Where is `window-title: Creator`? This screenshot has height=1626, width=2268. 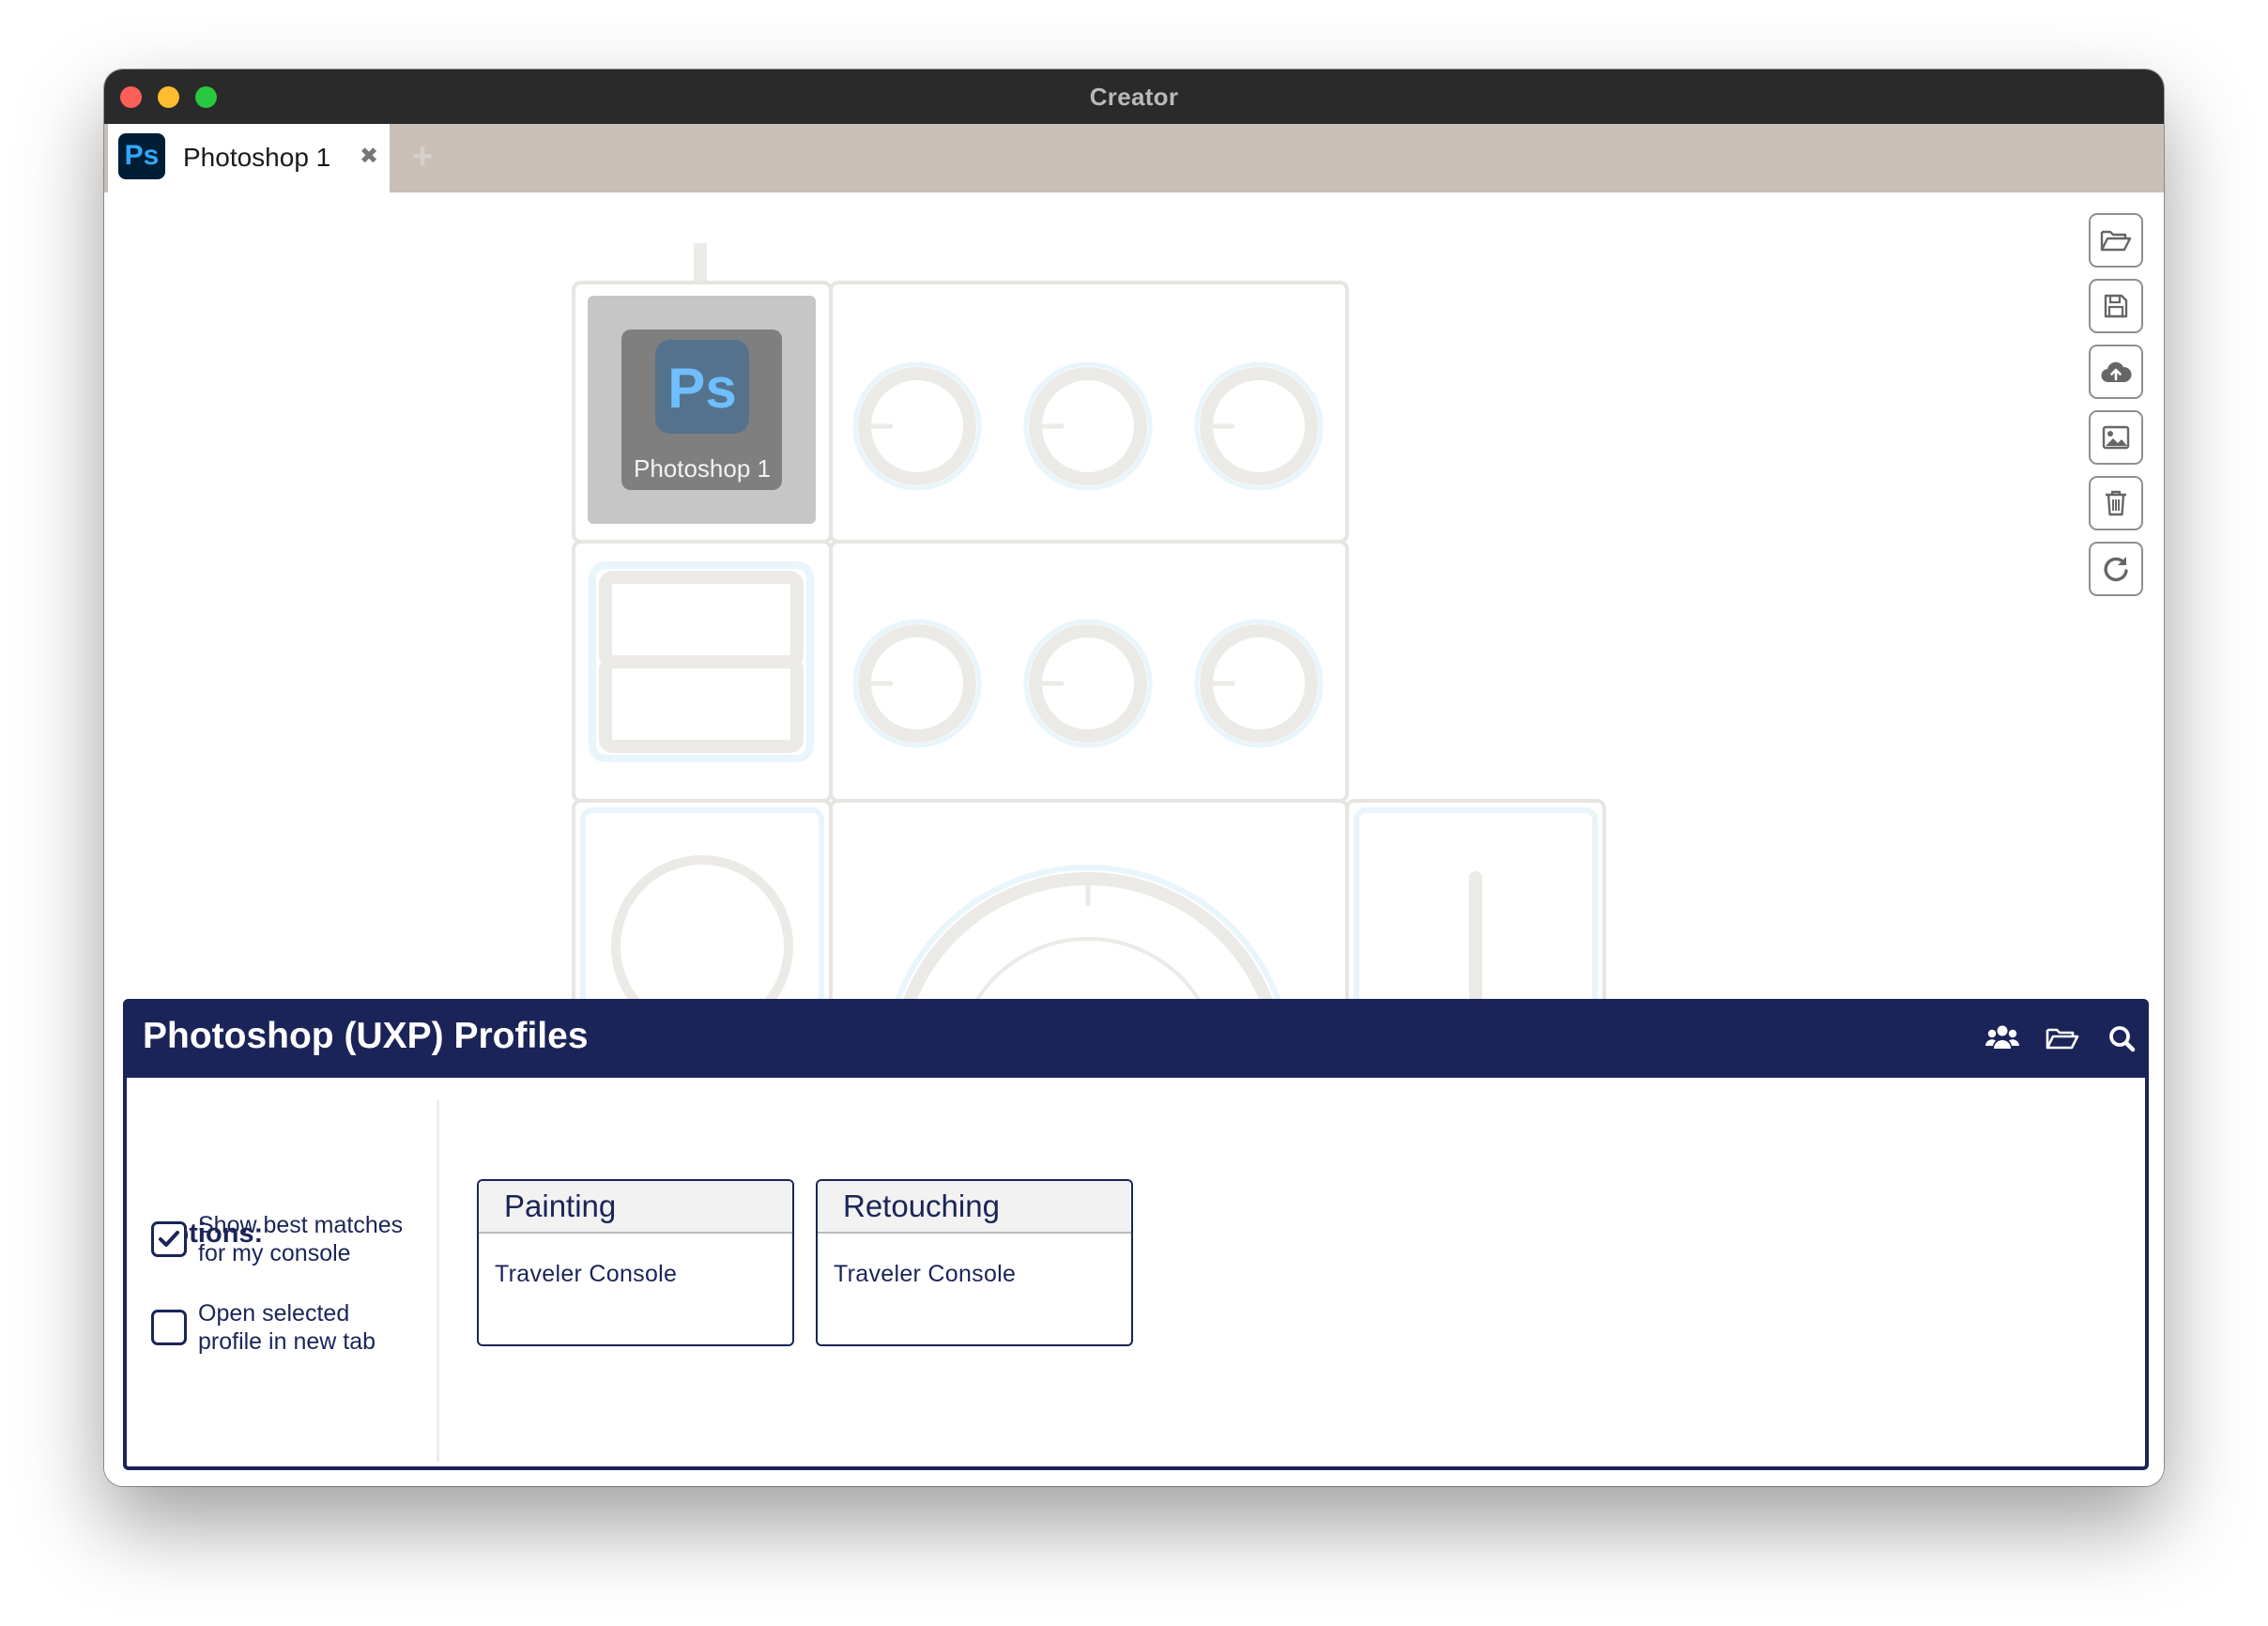 window-title: Creator is located at coordinates (1134, 97).